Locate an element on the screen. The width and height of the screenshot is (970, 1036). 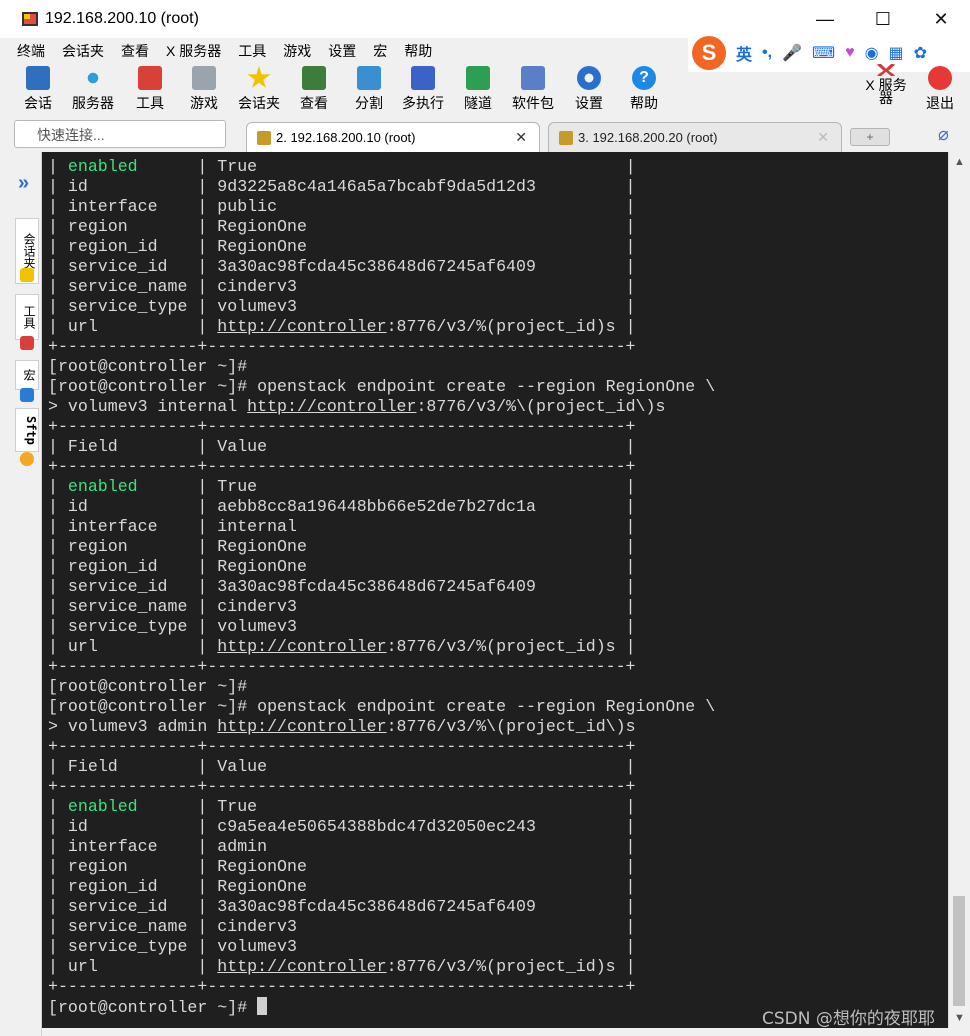
menu-help: 帮助 is located at coordinates (418, 51).